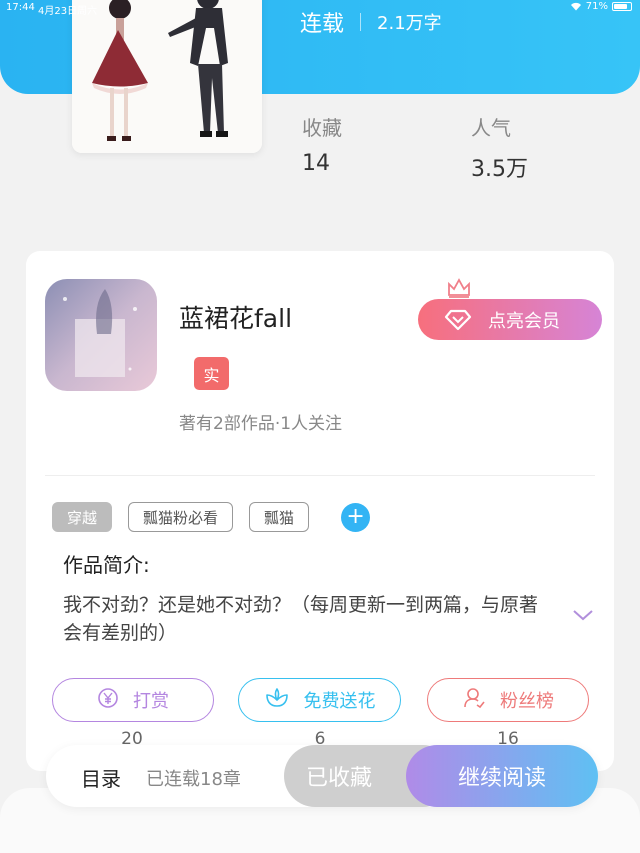 The height and width of the screenshot is (853, 640). Describe the element at coordinates (459, 288) in the screenshot. I see `crown-icon` at that location.